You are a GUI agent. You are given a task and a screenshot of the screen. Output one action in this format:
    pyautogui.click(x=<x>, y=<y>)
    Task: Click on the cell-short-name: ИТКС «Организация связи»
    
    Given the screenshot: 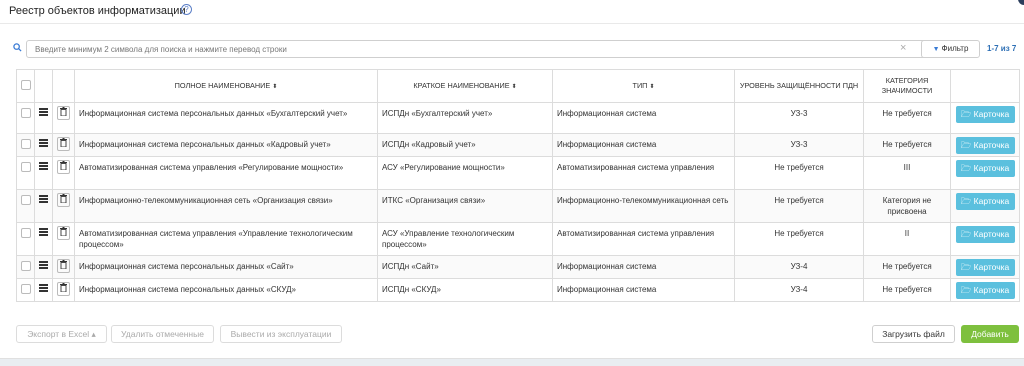 What is the action you would take?
    pyautogui.click(x=465, y=206)
    